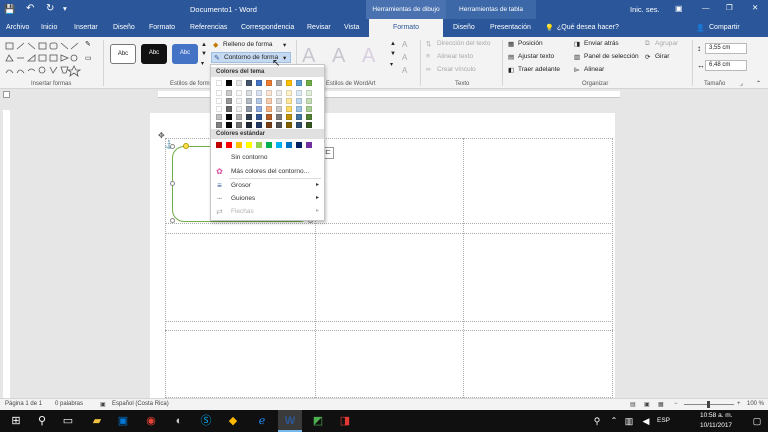 This screenshot has width=768, height=432. I want to click on task-view-icon: ▭, so click(68, 421).